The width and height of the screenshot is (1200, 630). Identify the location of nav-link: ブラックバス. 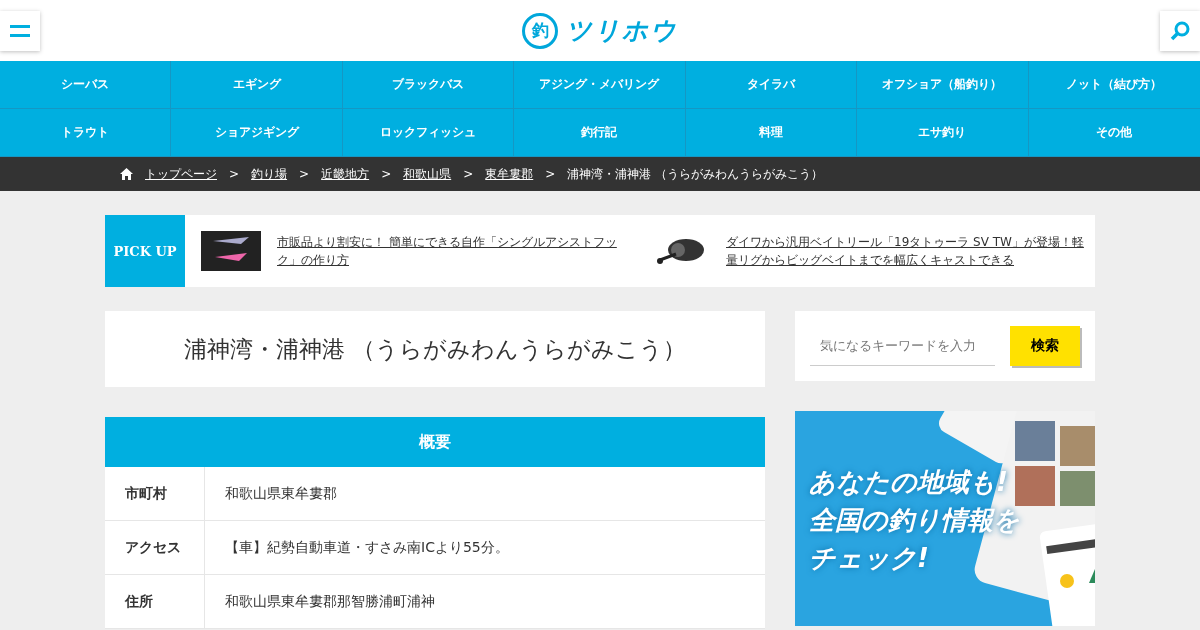
(428, 85).